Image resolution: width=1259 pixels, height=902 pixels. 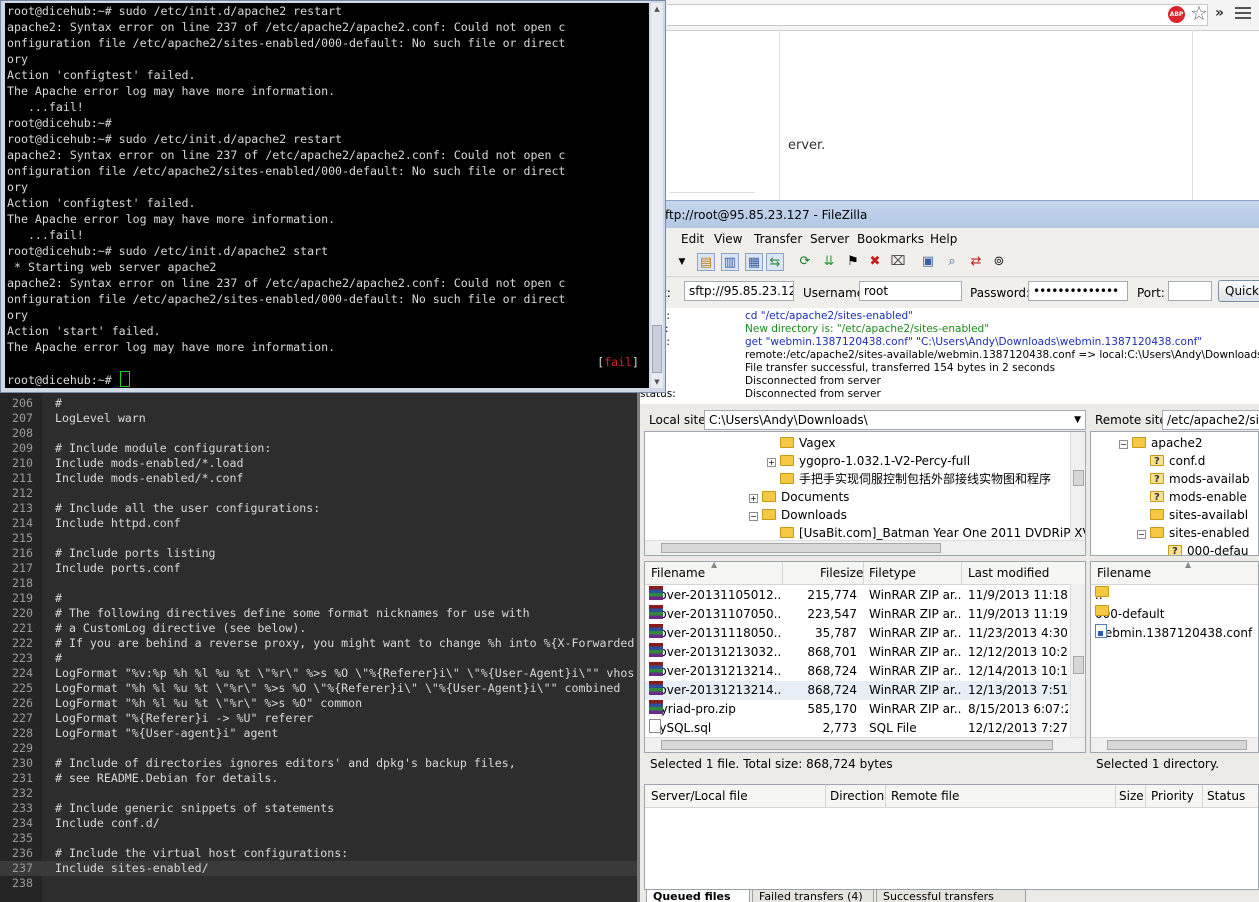 I want to click on star-icon: ☆, so click(x=1199, y=13).